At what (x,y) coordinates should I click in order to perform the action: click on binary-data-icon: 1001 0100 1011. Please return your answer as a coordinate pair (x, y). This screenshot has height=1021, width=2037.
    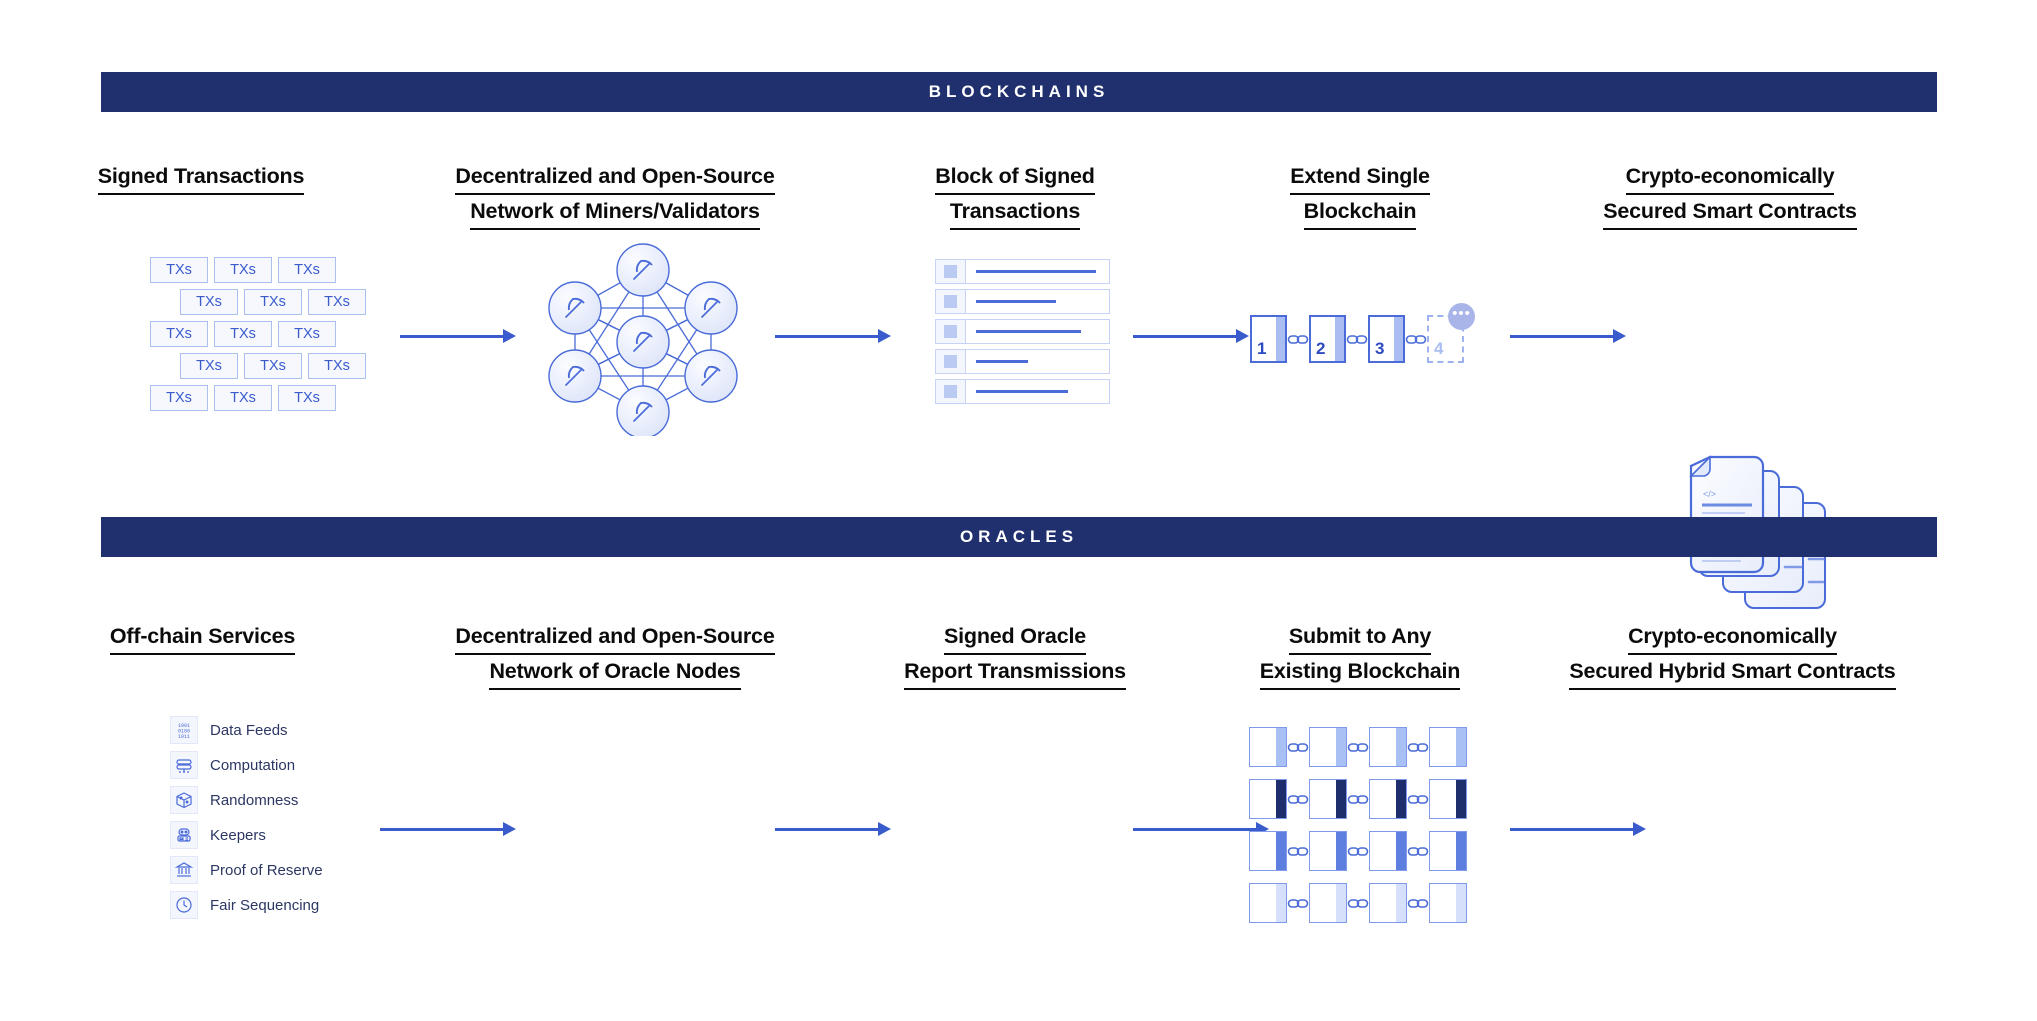
    Looking at the image, I should click on (184, 730).